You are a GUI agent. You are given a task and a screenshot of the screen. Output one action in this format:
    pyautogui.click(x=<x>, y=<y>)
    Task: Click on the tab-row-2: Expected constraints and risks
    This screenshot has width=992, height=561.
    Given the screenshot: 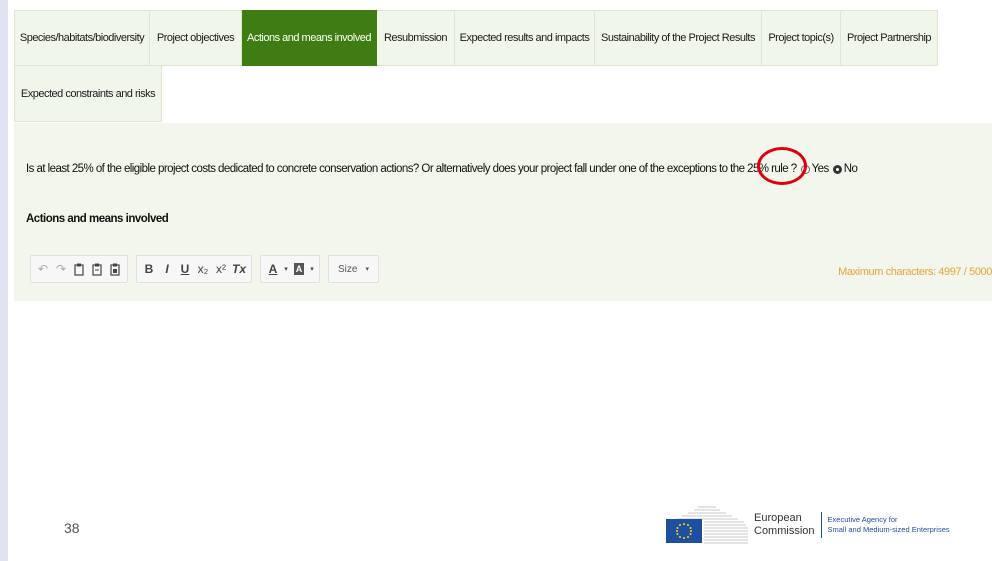 What is the action you would take?
    pyautogui.click(x=476, y=94)
    